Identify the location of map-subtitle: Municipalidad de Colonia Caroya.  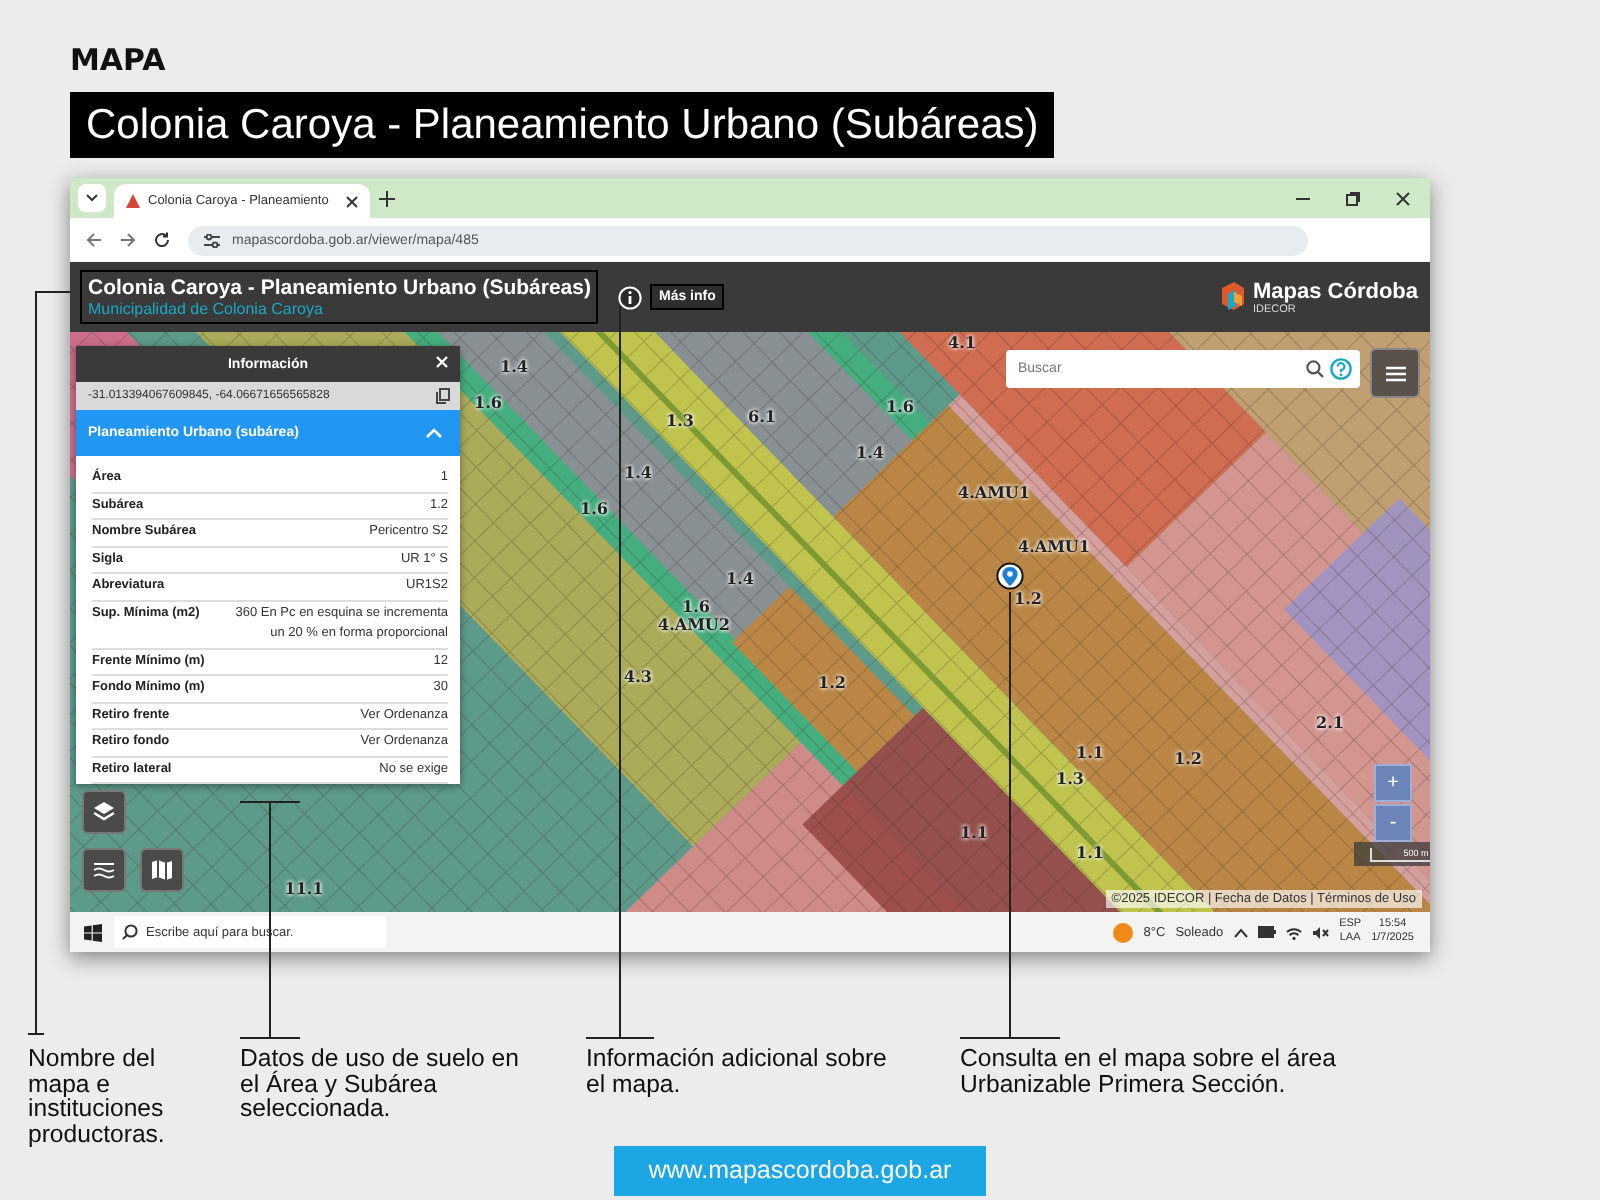
(206, 309).